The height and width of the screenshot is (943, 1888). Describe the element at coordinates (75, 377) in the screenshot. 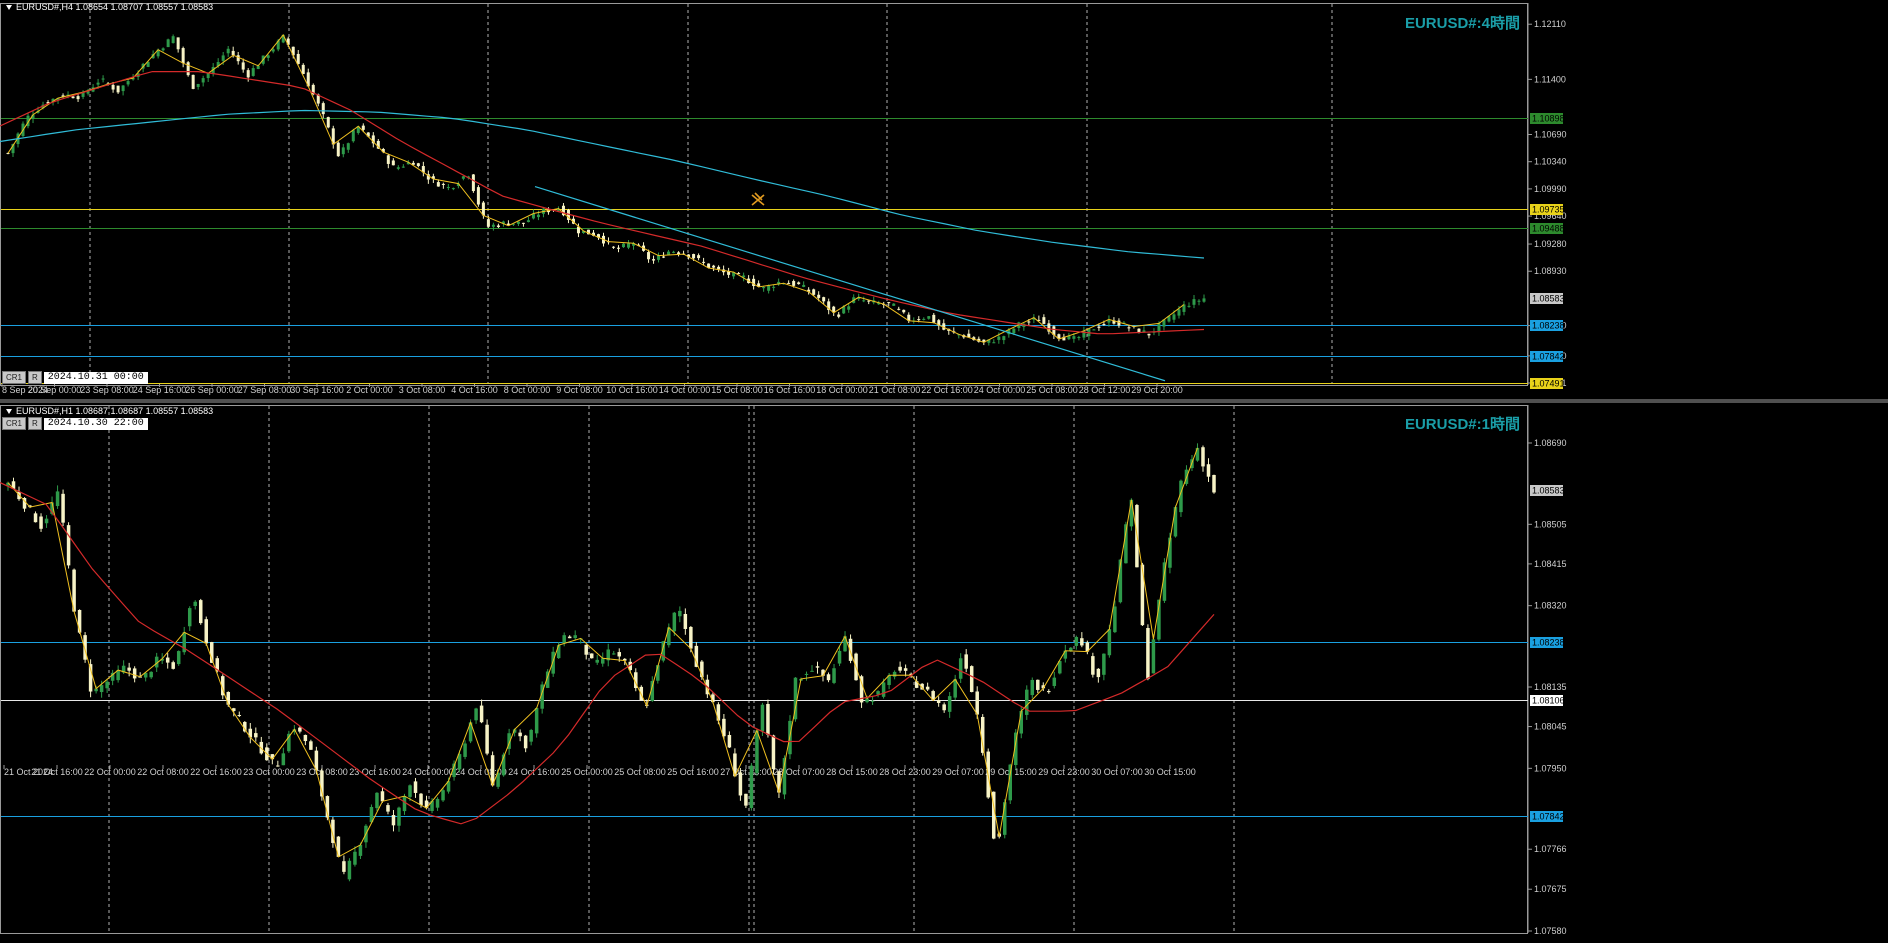

I see `h4-crosshair-bar: CR1 R 2024.10.31 00:00` at that location.